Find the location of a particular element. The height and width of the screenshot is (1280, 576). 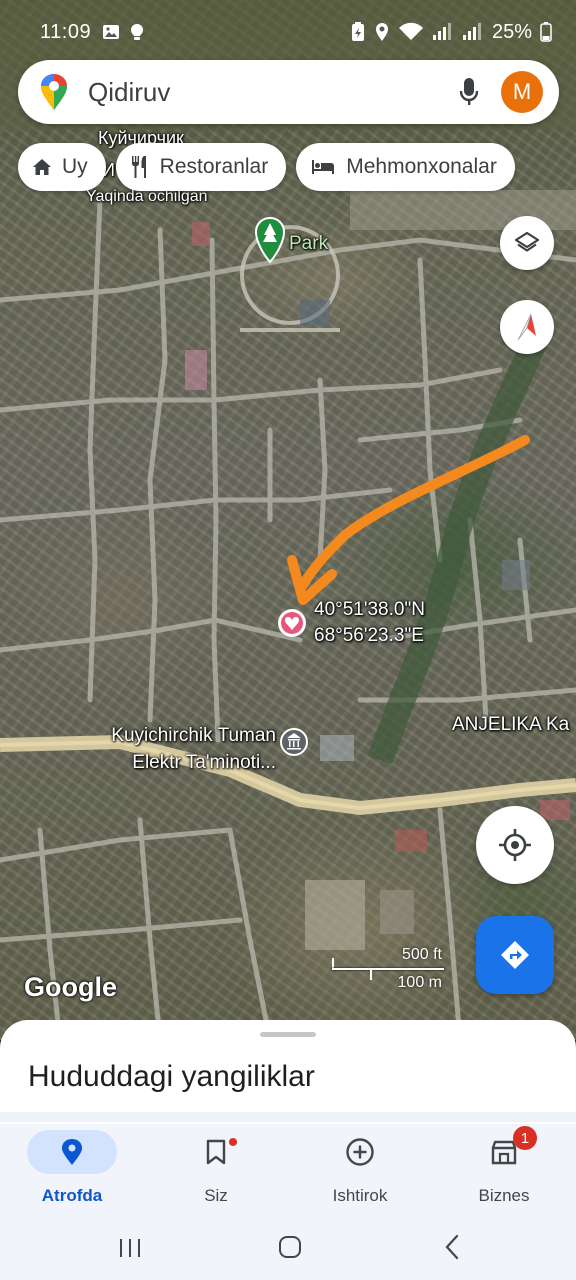

compass-button is located at coordinates (527, 327).